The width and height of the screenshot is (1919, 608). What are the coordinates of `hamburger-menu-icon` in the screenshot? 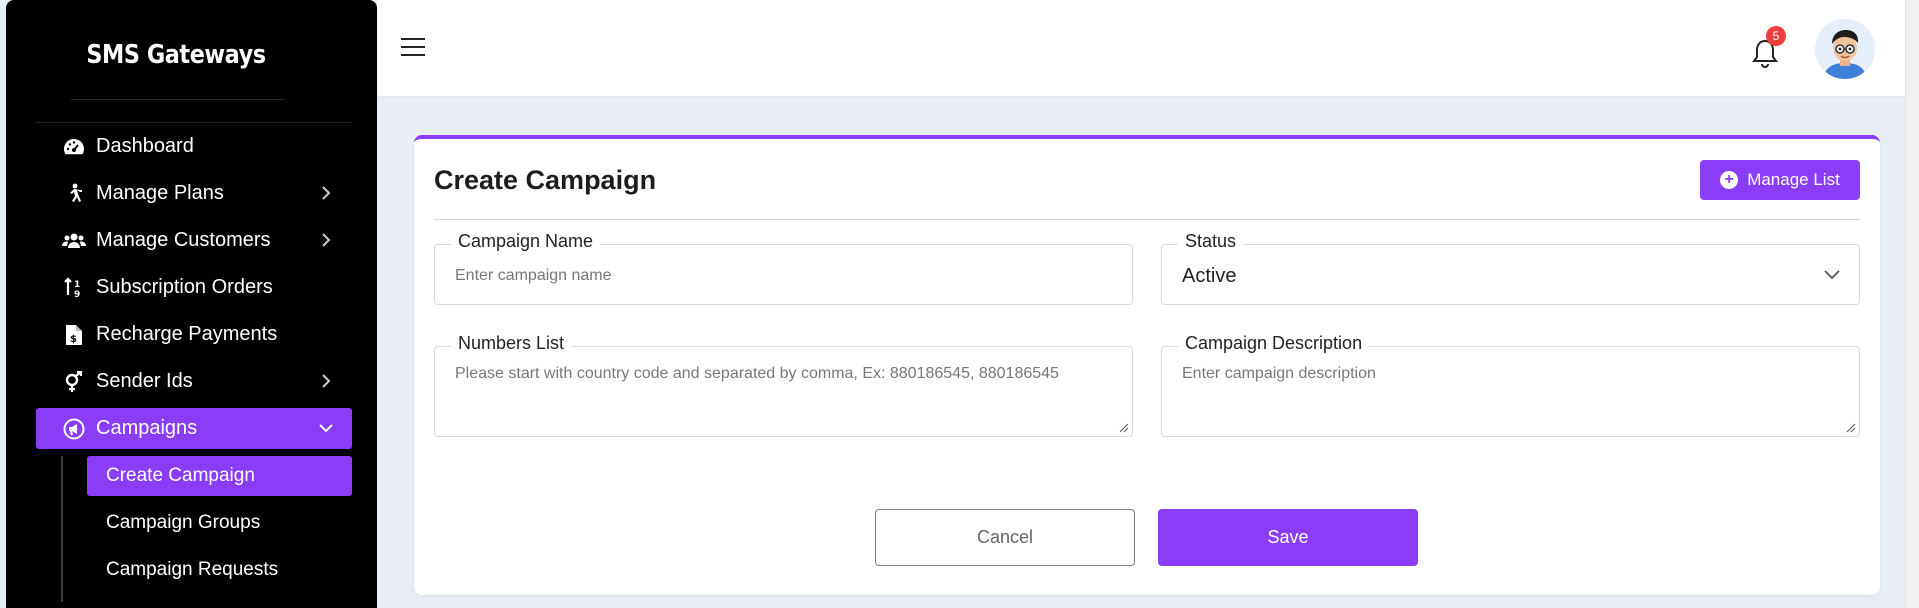 It's located at (413, 48).